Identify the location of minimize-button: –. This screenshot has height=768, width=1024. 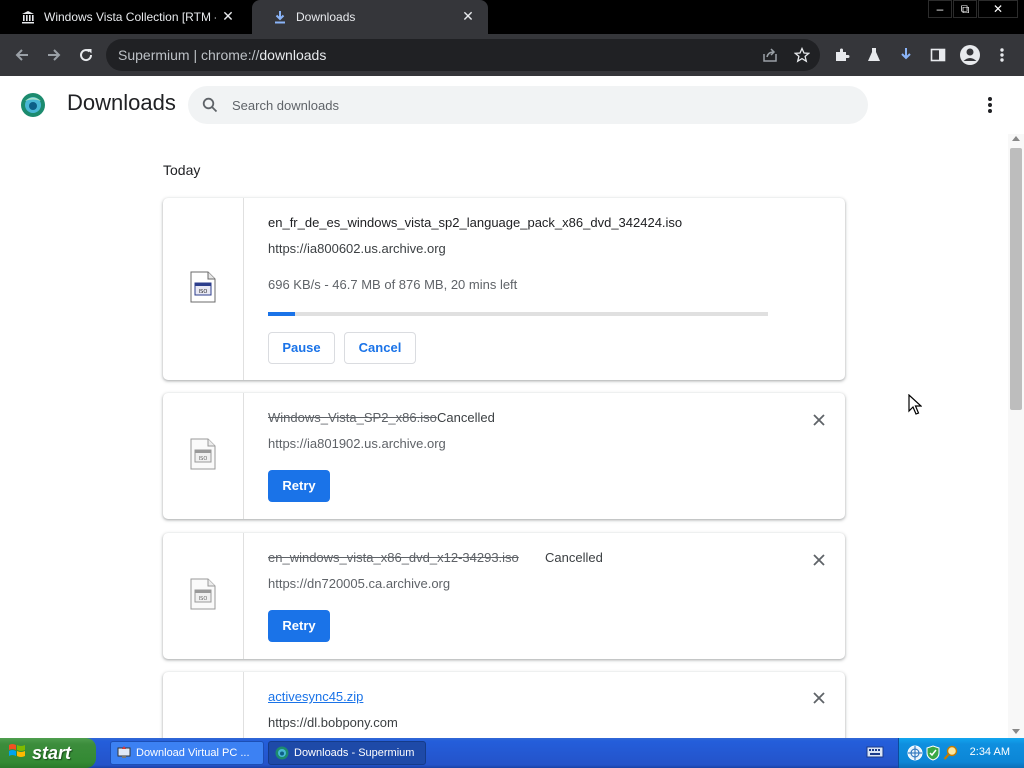
(940, 9).